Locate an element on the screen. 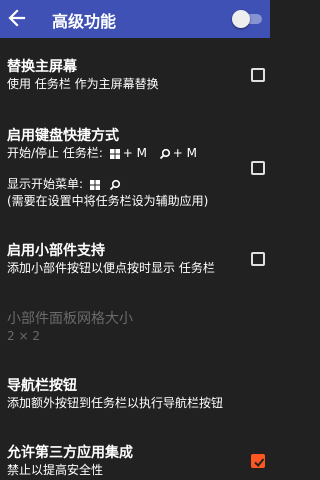 This screenshot has width=320, height=480. setting-summary: 使用 任务栏 作为主屏幕替换 is located at coordinates (83, 84).